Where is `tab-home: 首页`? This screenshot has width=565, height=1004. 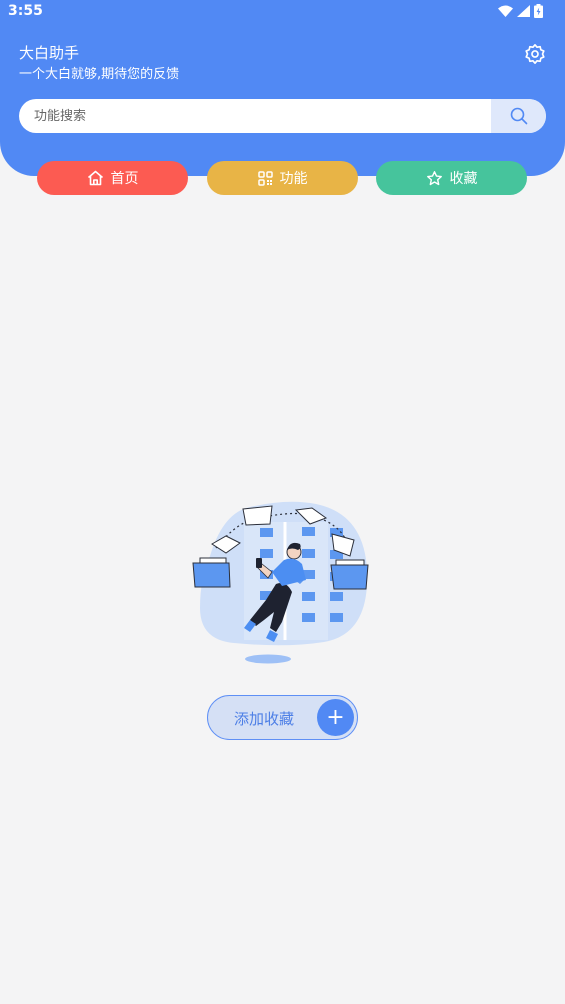 tab-home: 首页 is located at coordinates (112, 178).